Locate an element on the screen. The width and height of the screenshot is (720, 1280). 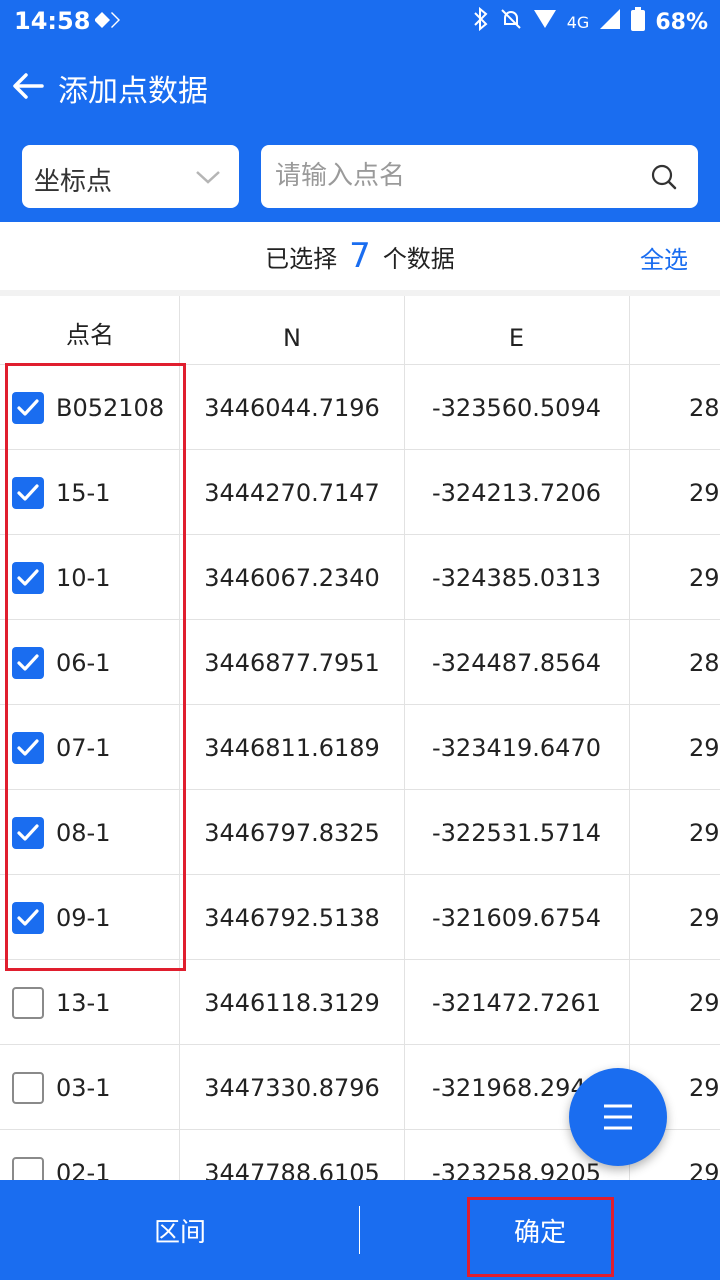
signal-icon is located at coordinates (545, 22).